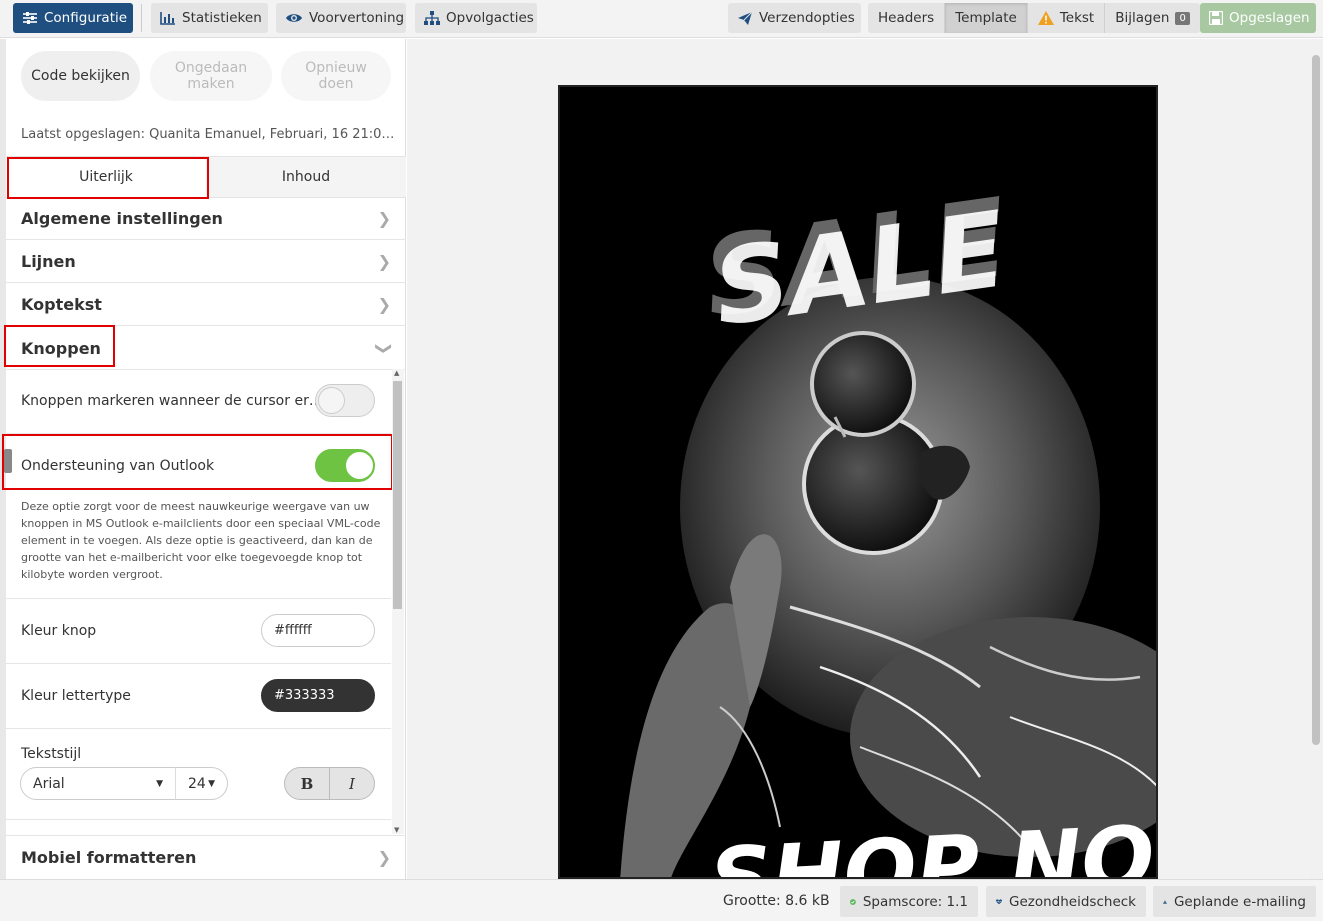 This screenshot has height=921, width=1323. What do you see at coordinates (397, 830) in the screenshot?
I see `scroll-down-icon: ▼` at bounding box center [397, 830].